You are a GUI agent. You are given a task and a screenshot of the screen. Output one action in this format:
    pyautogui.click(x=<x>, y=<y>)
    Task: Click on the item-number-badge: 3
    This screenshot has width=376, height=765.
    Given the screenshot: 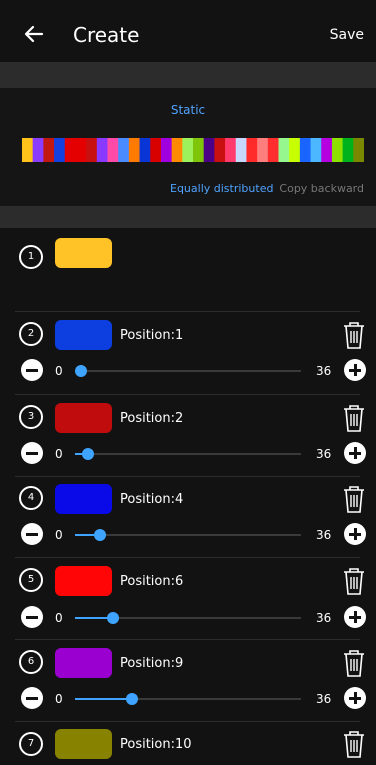 What is the action you would take?
    pyautogui.click(x=31, y=417)
    